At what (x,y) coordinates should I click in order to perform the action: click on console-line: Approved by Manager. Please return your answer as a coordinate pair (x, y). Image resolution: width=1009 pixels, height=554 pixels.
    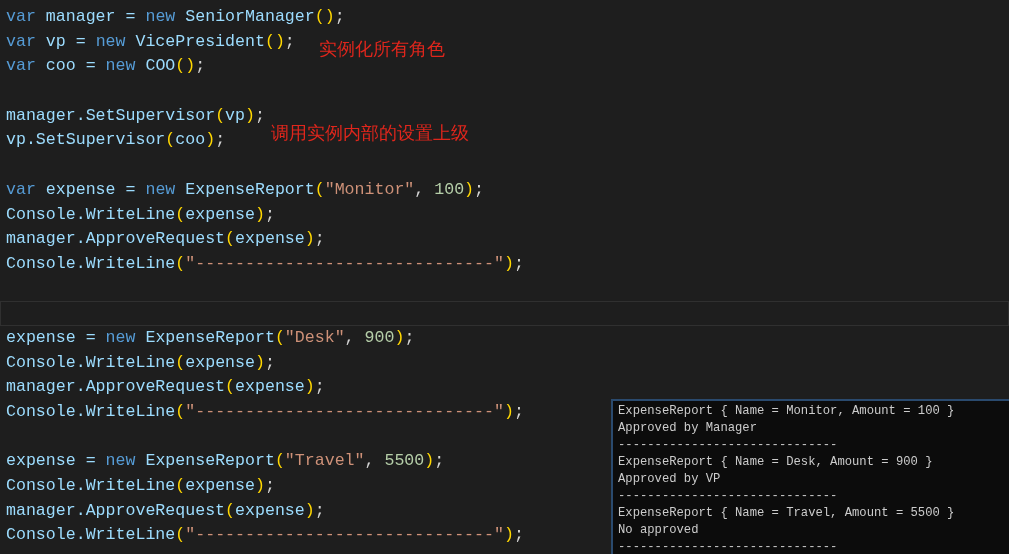
    Looking at the image, I should click on (687, 428).